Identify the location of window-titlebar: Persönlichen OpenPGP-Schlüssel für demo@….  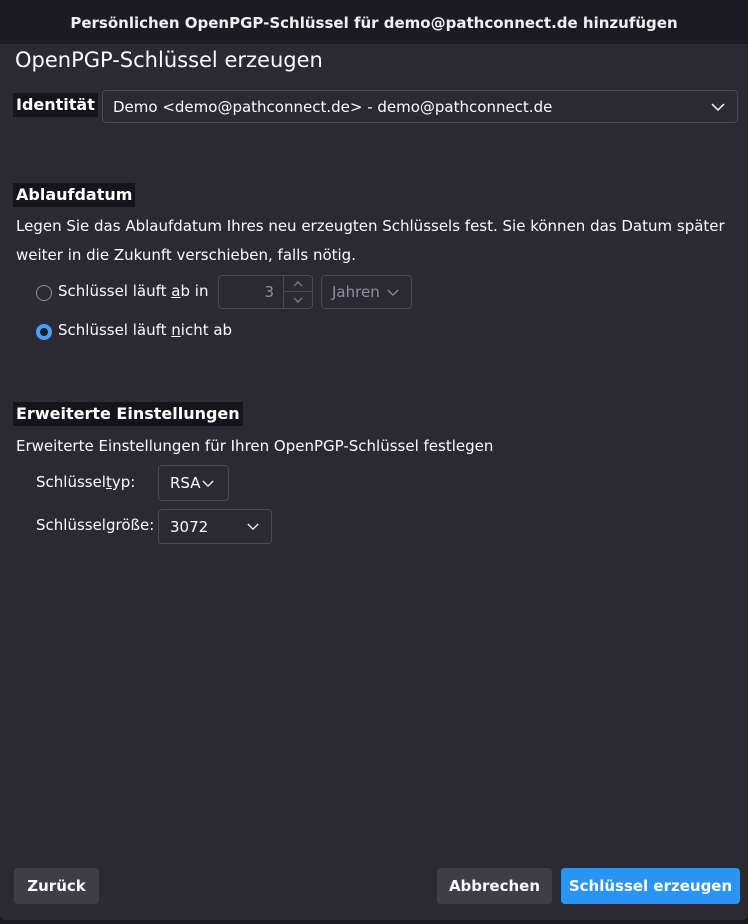
(374, 22).